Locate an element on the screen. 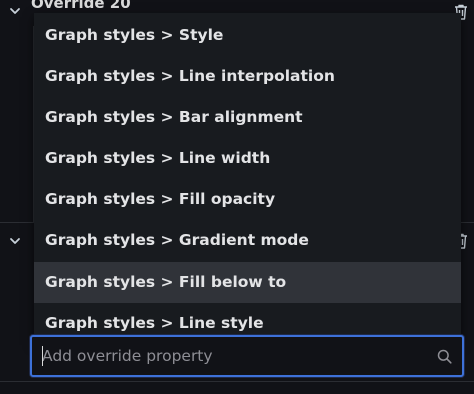 This screenshot has height=394, width=474. override-property-search is located at coordinates (247, 356).